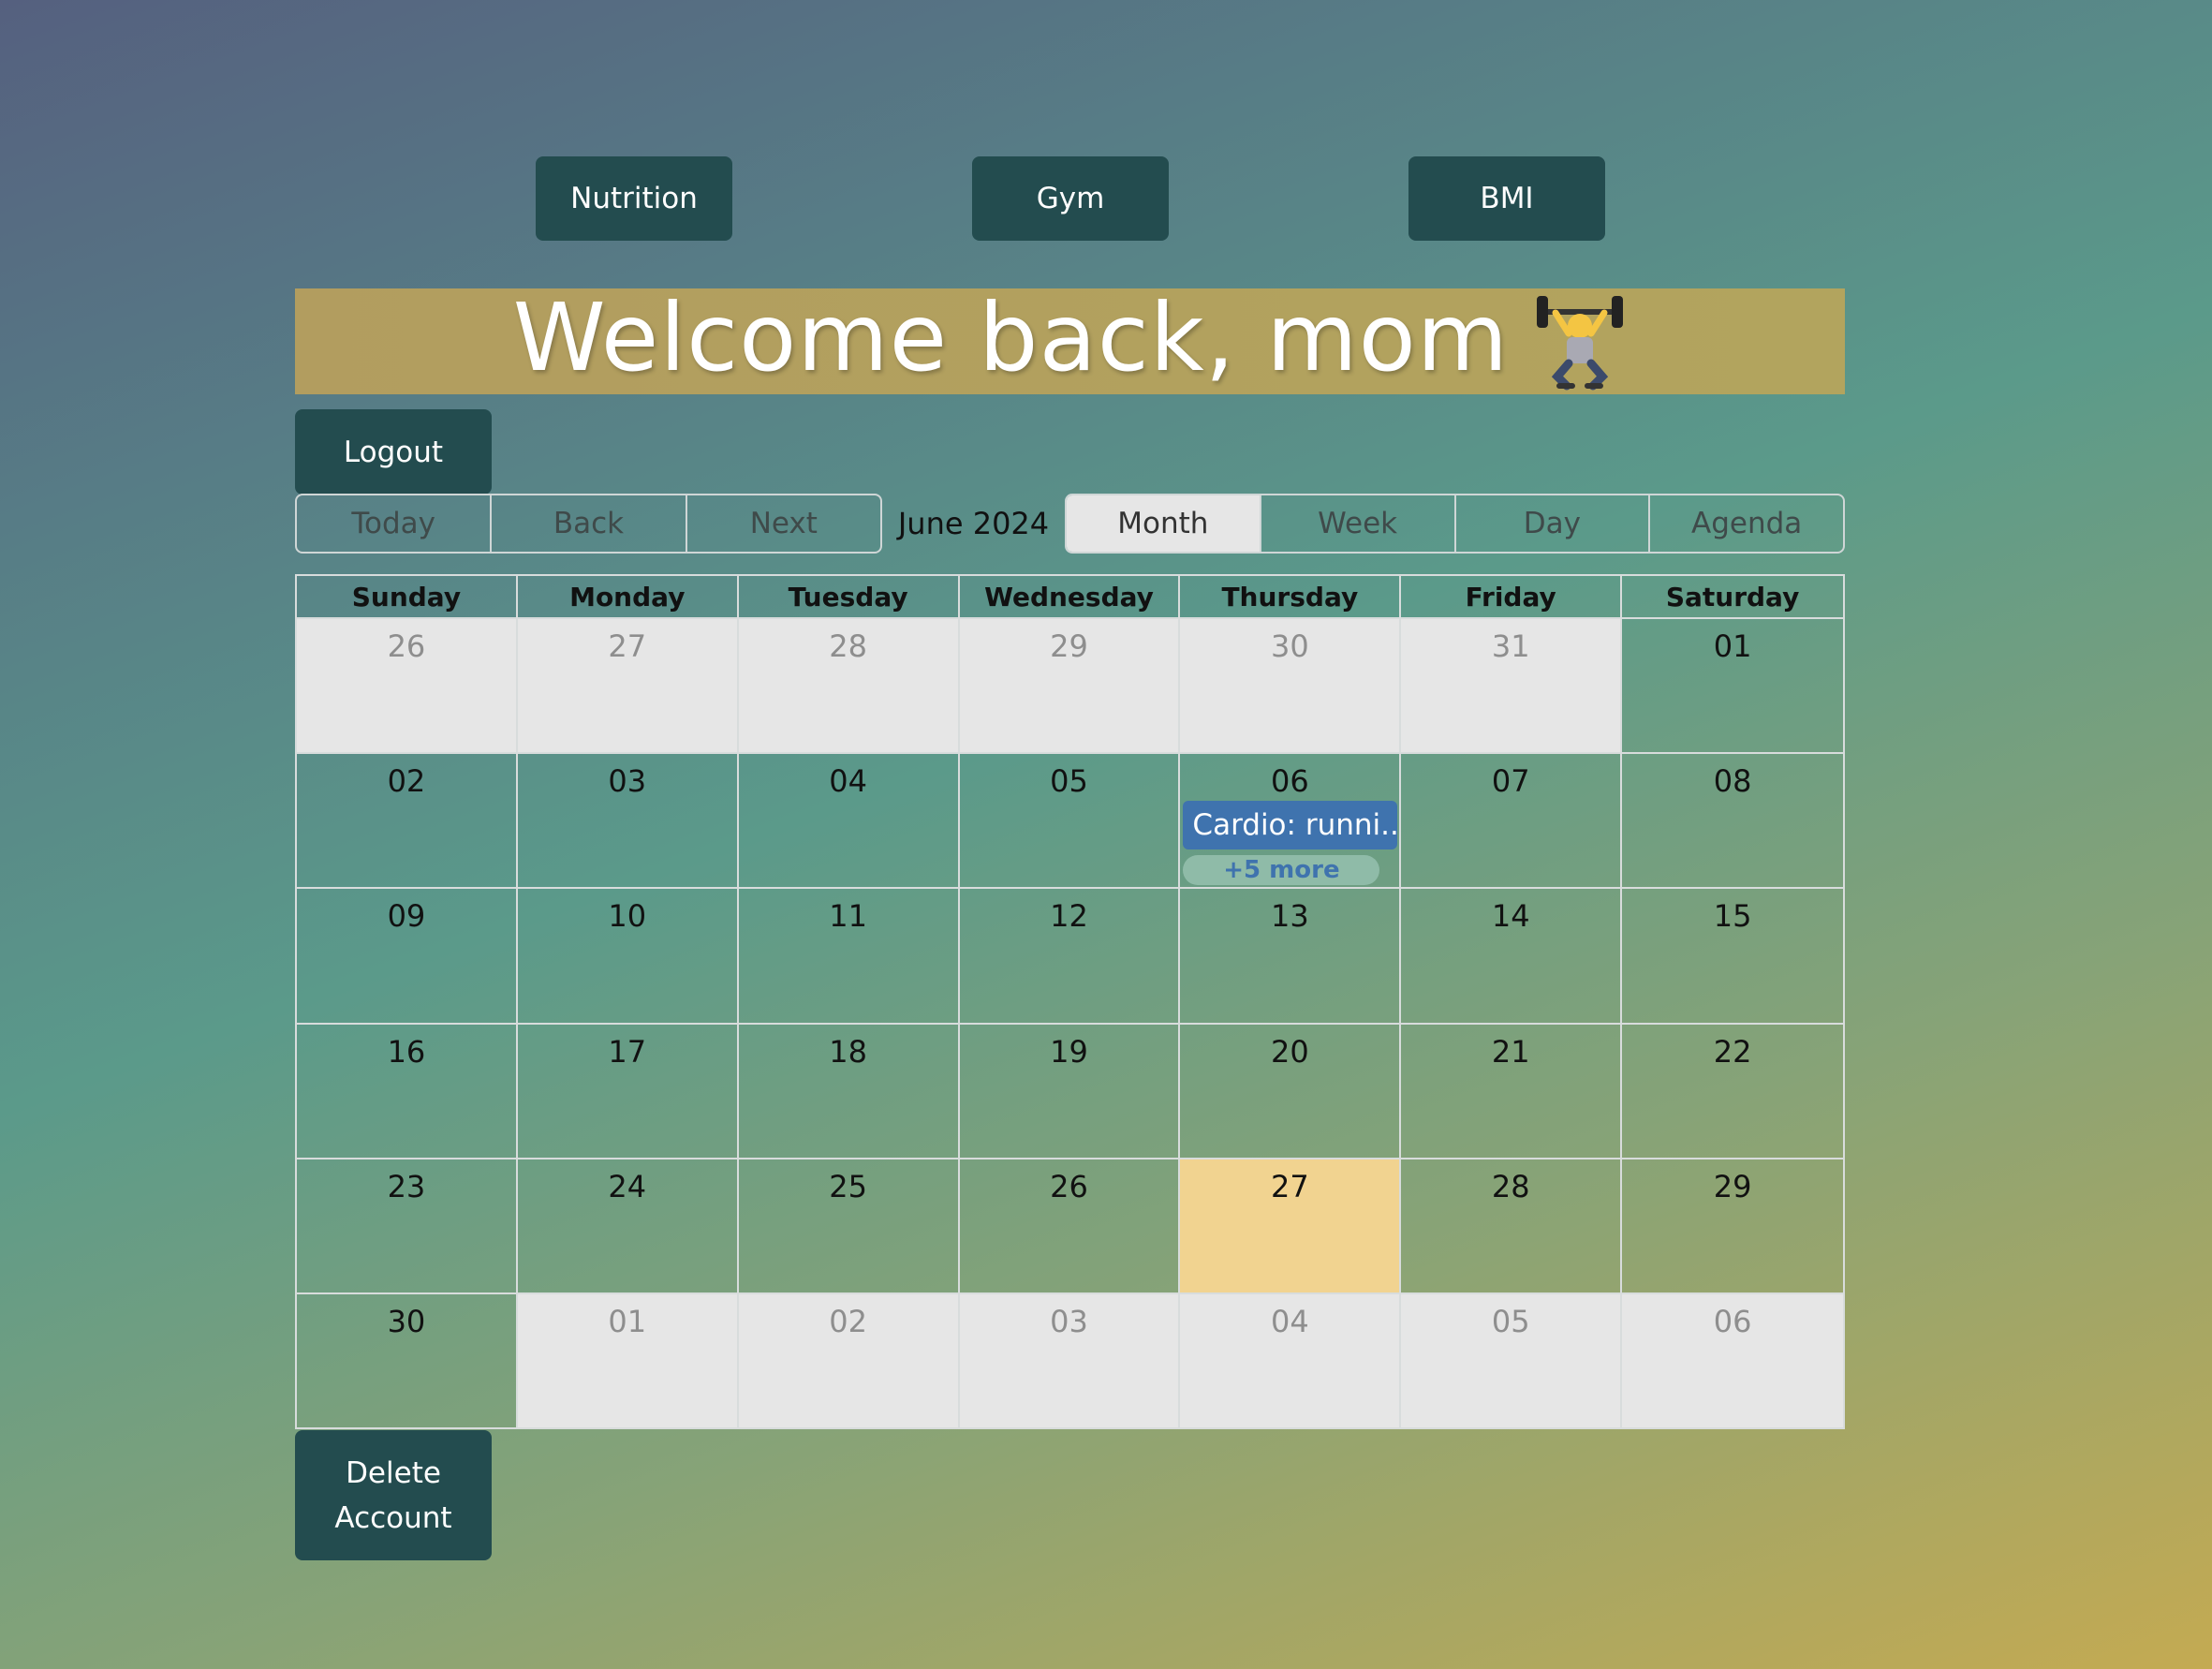 The image size is (2212, 1669). Describe the element at coordinates (628, 1224) in the screenshot. I see `day-cell: 24` at that location.